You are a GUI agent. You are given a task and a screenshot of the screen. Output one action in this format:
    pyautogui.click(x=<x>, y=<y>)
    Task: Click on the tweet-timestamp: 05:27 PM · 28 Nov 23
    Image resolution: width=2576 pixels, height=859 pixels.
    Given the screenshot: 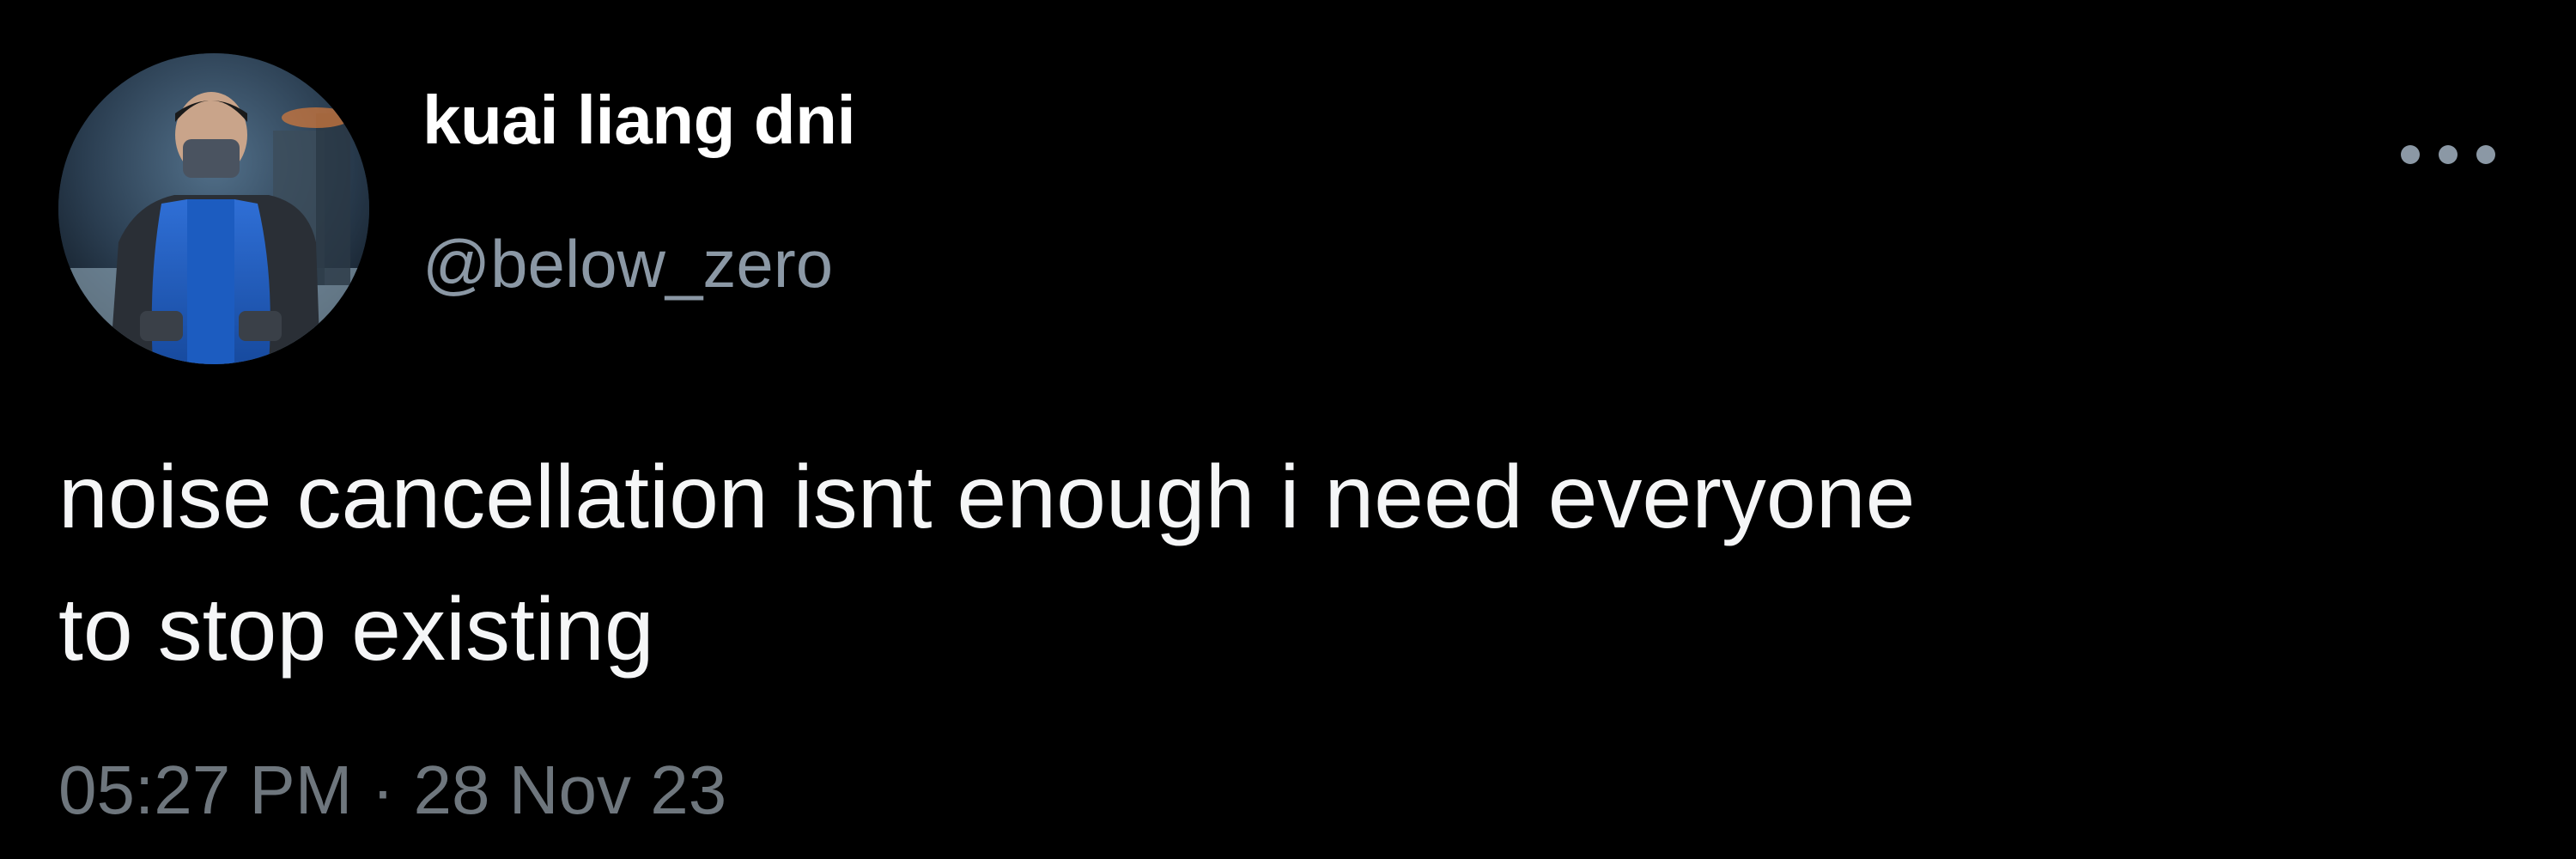 What is the action you would take?
    pyautogui.click(x=392, y=791)
    